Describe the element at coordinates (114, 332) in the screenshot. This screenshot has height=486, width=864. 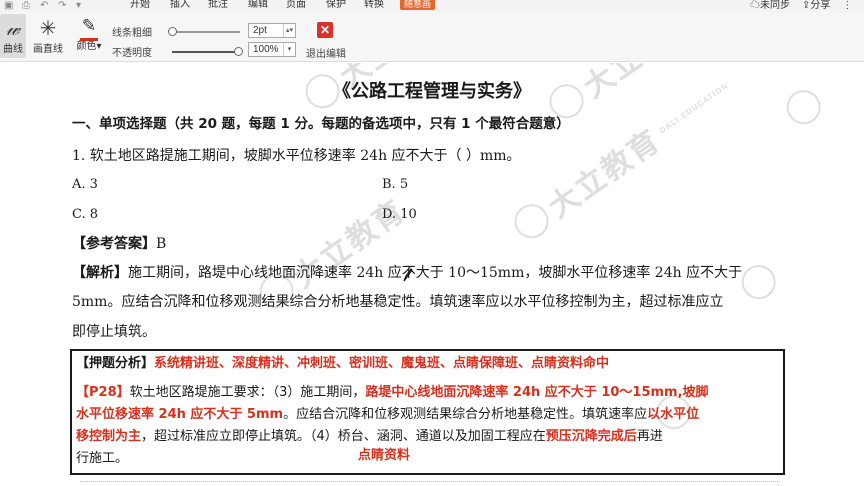
I see `analysis-line-3: 即停止填筑。` at that location.